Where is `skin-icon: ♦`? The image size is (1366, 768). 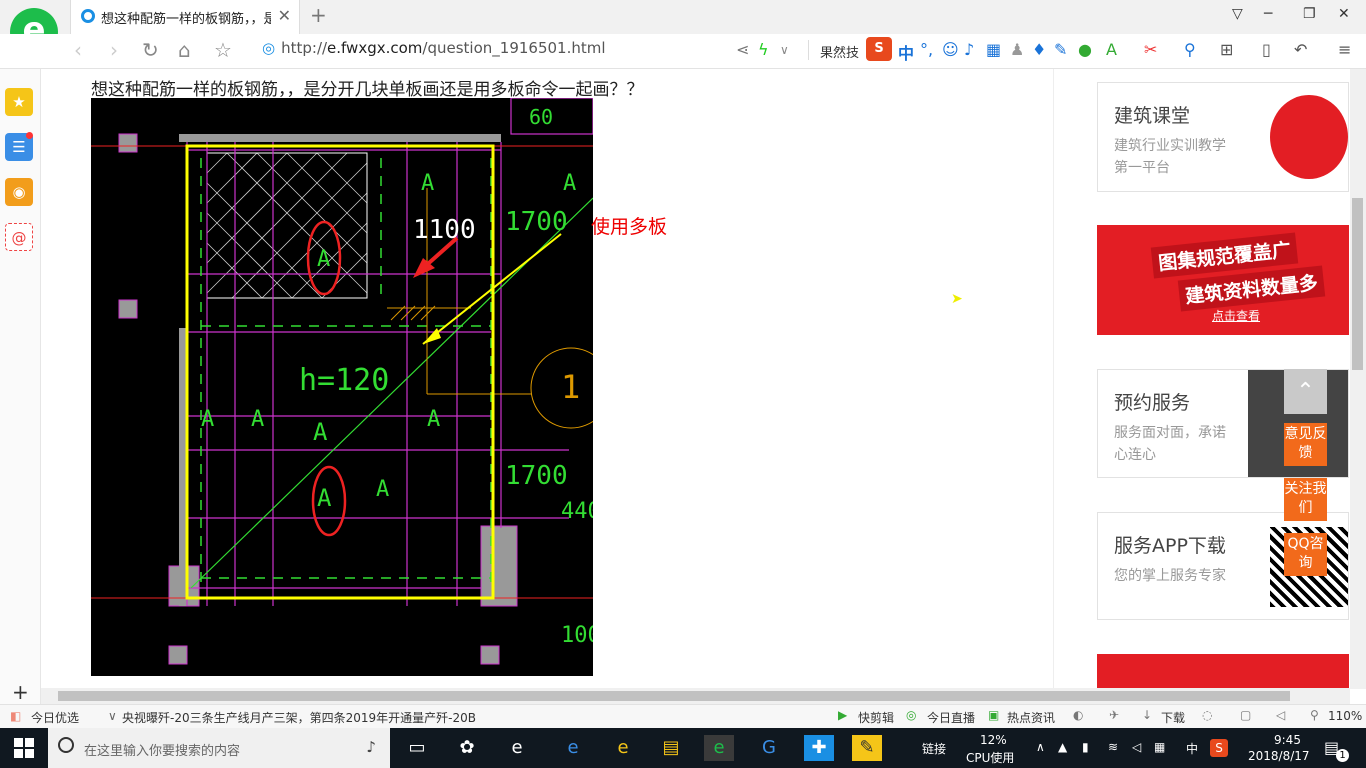
skin-icon: ♦ is located at coordinates (1039, 49).